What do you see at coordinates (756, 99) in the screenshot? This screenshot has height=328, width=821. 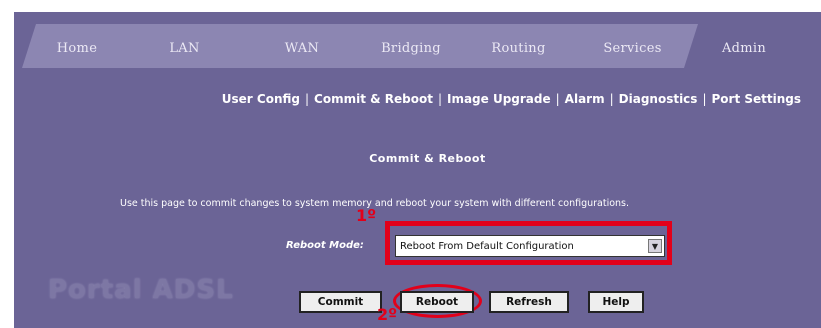 I see `subnav-port-settings: Port Settings` at bounding box center [756, 99].